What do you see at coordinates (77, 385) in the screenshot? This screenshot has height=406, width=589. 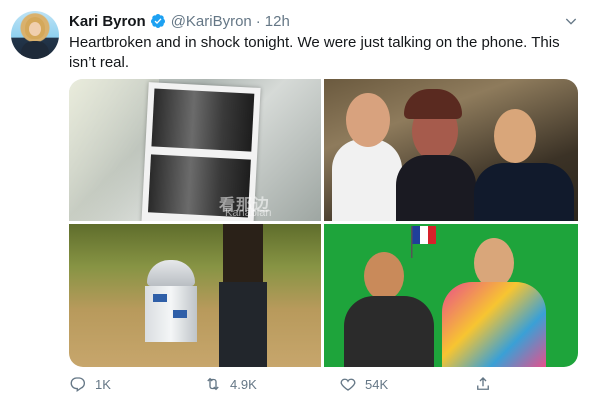 I see `reply-icon` at bounding box center [77, 385].